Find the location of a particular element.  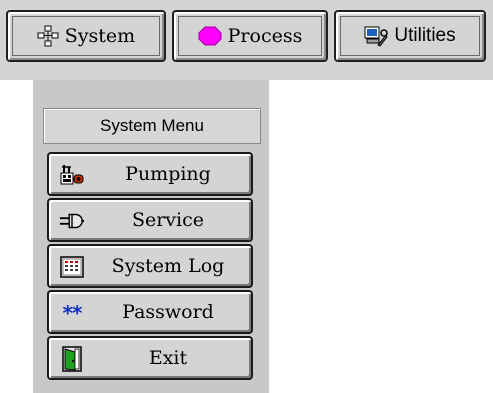

tab-system: System is located at coordinates (86, 36).